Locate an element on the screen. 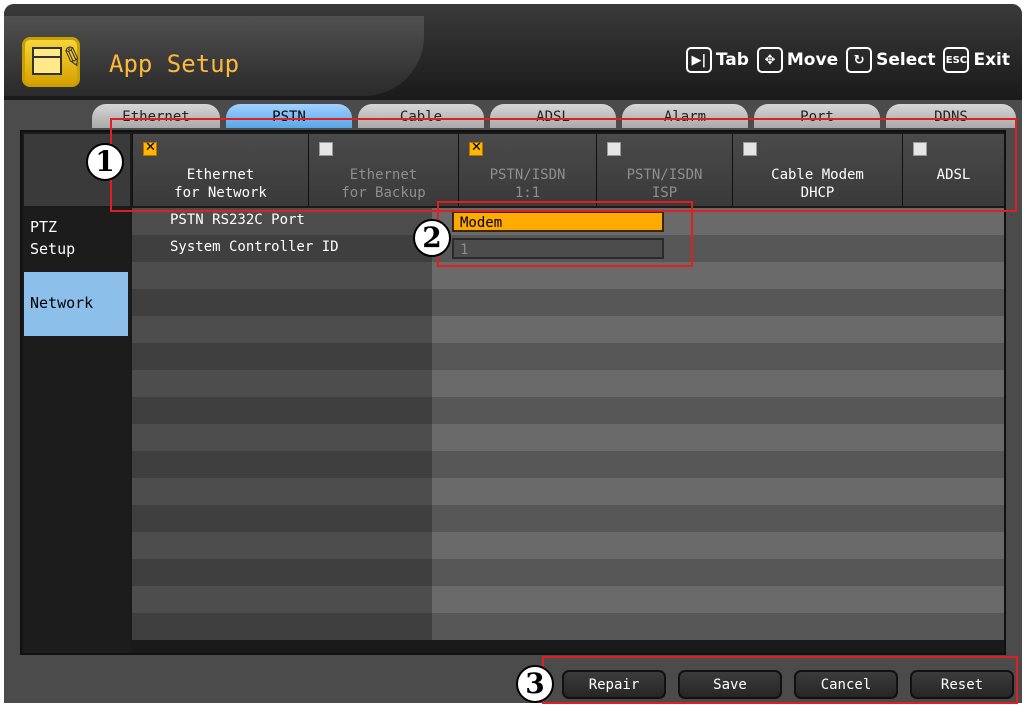 This screenshot has height=707, width=1025. sidebar-item-network: Network is located at coordinates (76, 304).